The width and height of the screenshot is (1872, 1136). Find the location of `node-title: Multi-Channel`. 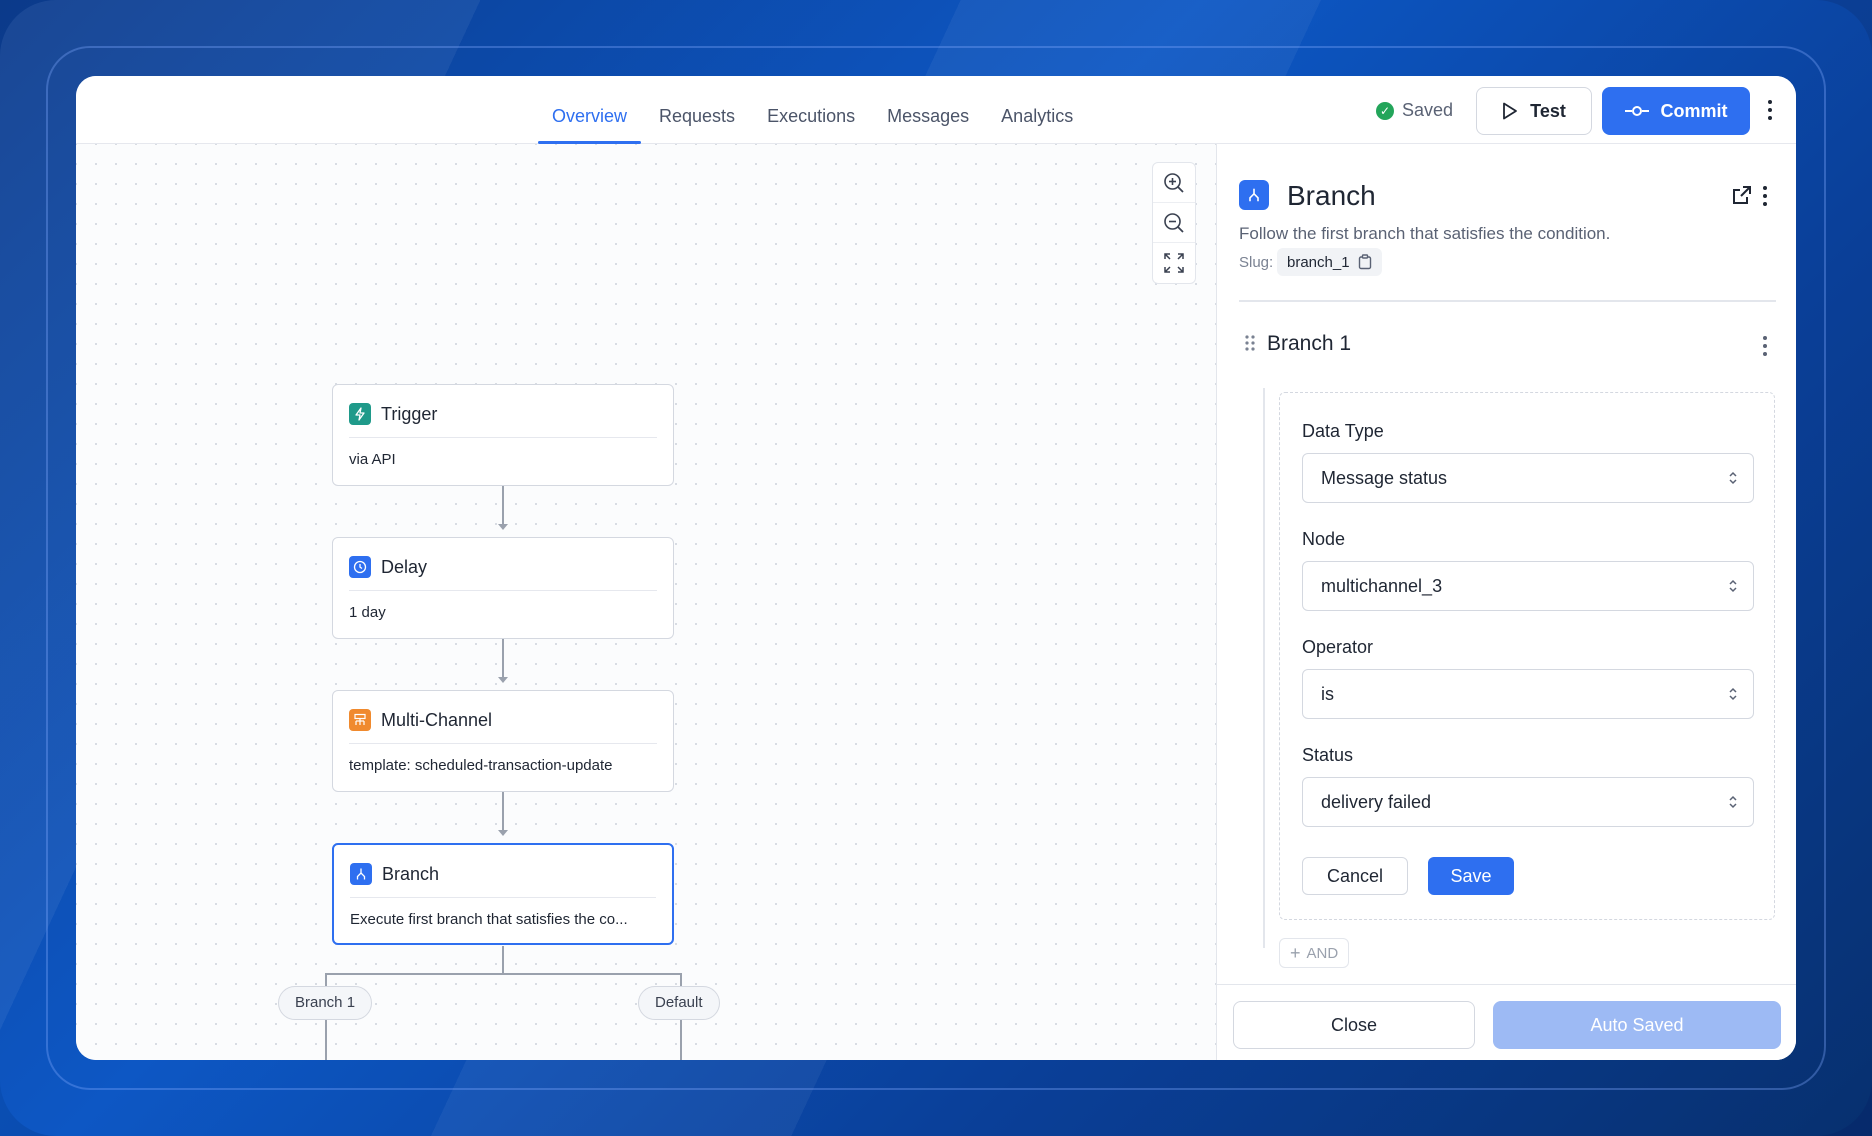

node-title: Multi-Channel is located at coordinates (437, 719).